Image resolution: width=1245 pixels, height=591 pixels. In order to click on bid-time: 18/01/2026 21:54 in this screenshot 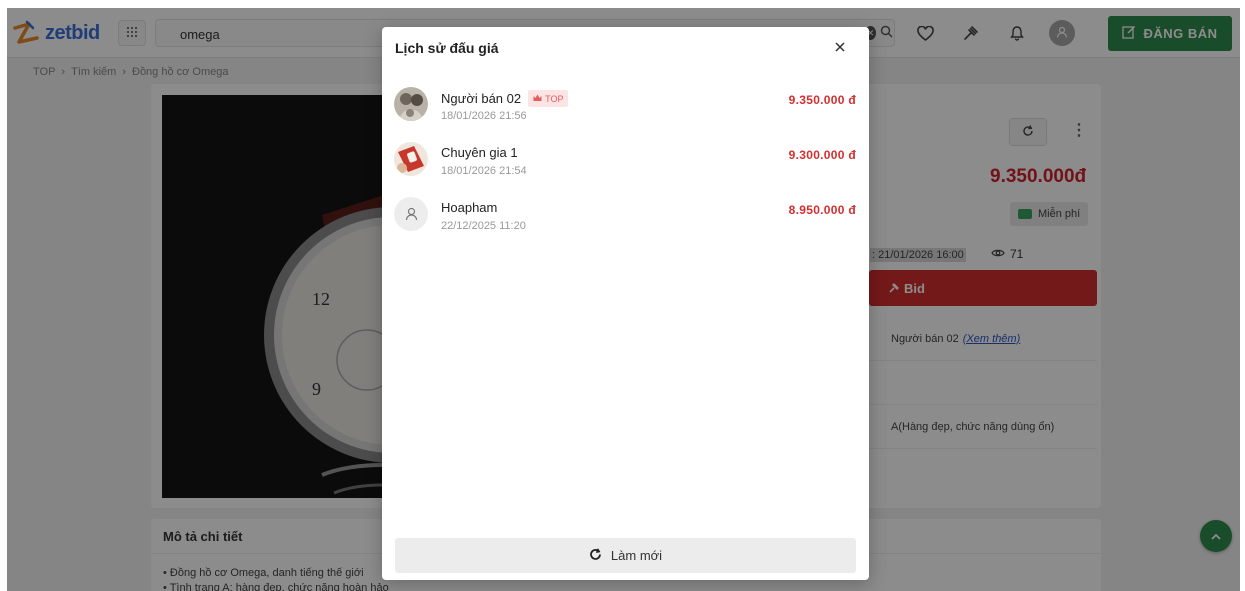, I will do `click(484, 171)`.